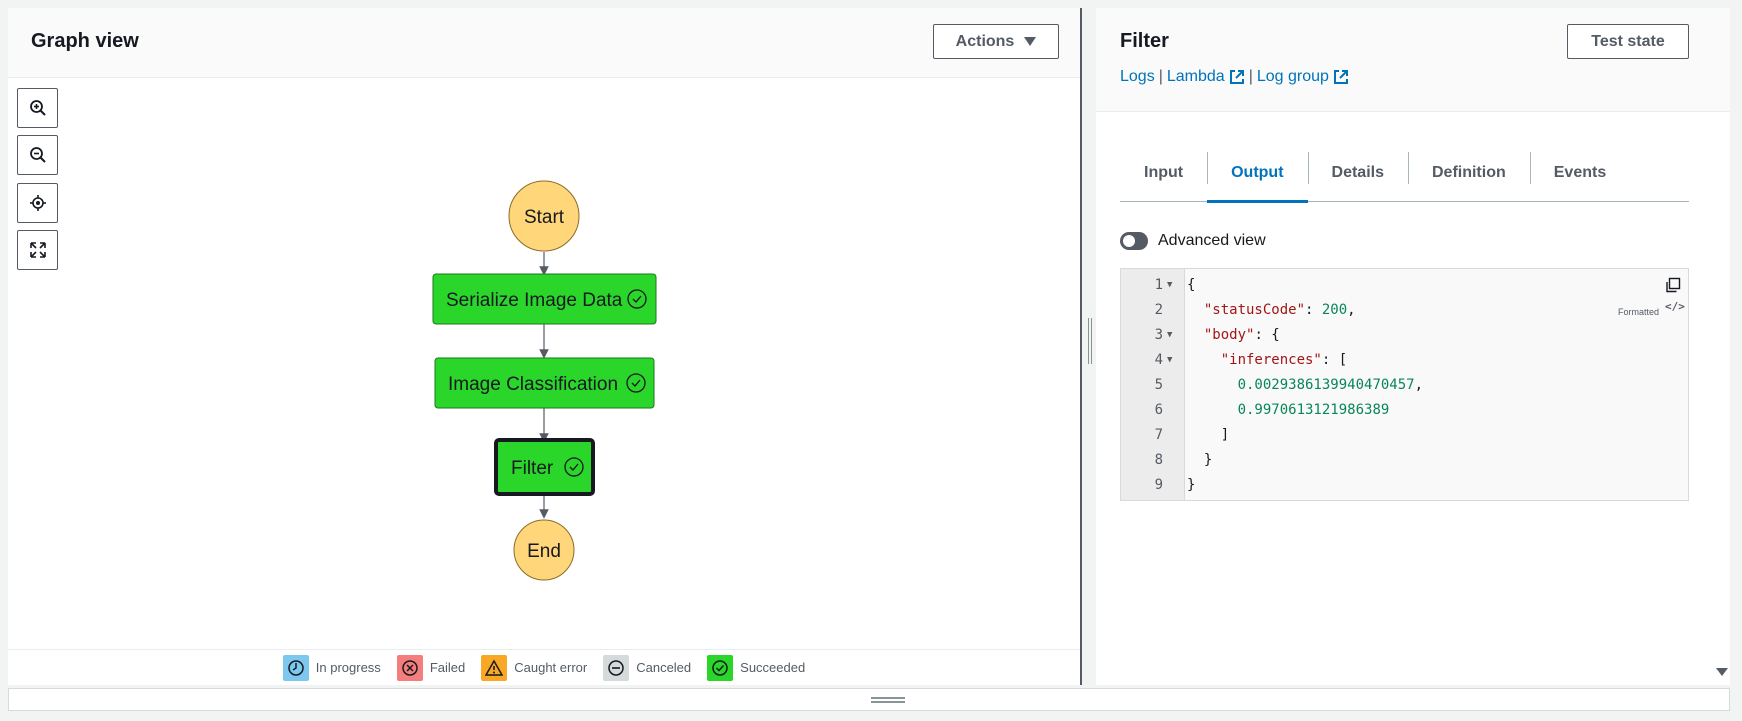 This screenshot has height=721, width=1742. Describe the element at coordinates (1212, 240) in the screenshot. I see `advanced-view-label: Advanced view` at that location.